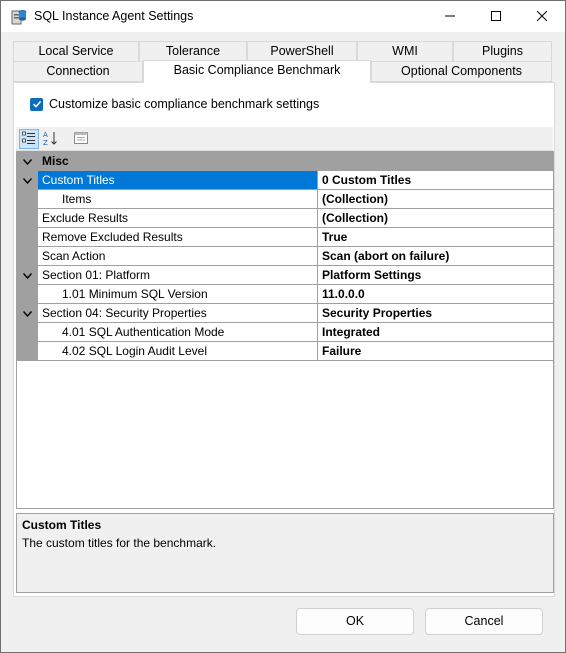  What do you see at coordinates (283, 16) in the screenshot?
I see `title-bar: SQL Instance Agent Settings` at bounding box center [283, 16].